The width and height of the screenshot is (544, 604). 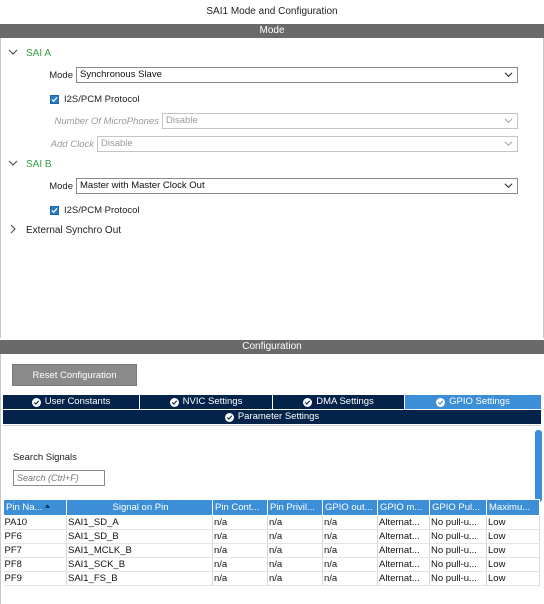 I want to click on column-header-signal-on-pin: Signal on Pin, so click(x=139, y=507).